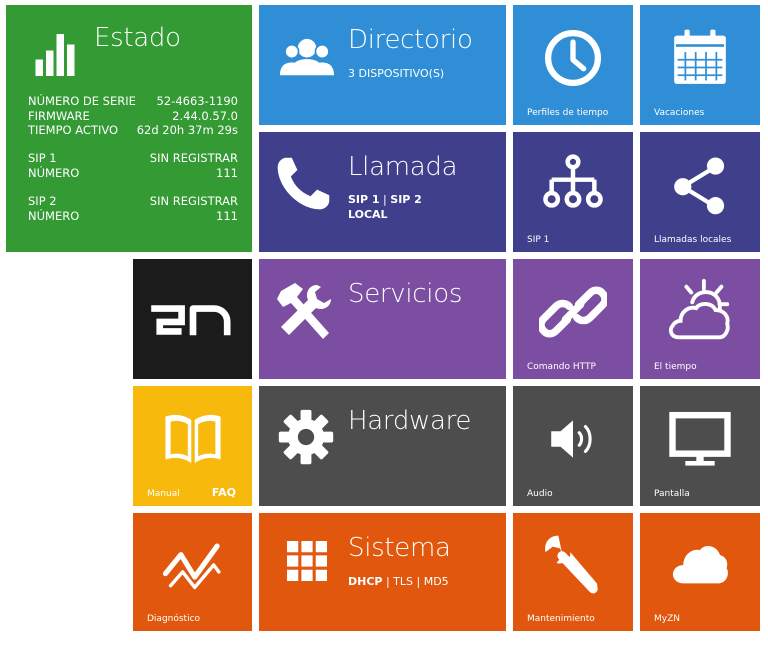  What do you see at coordinates (385, 207) in the screenshot?
I see `llamada-accounts: SIP 1 | SIP 2 LOCAL` at bounding box center [385, 207].